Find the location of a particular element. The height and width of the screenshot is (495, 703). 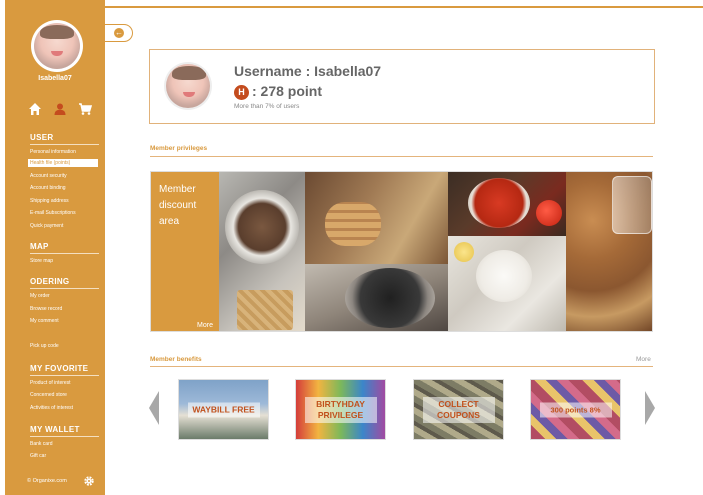

home-icon is located at coordinates (35, 109).